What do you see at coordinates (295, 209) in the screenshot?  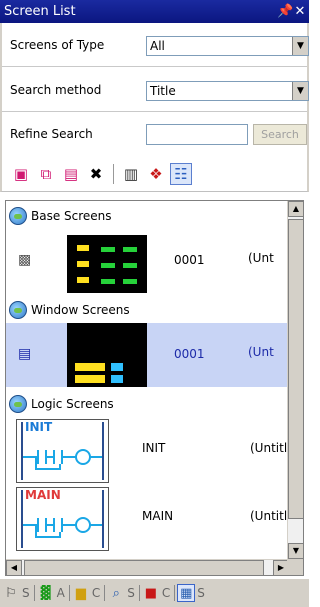 I see `scroll-up-icon: ▲` at bounding box center [295, 209].